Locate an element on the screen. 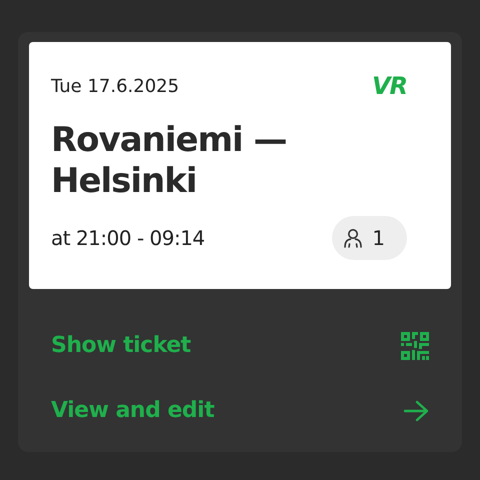  arrow-right-icon is located at coordinates (416, 411).